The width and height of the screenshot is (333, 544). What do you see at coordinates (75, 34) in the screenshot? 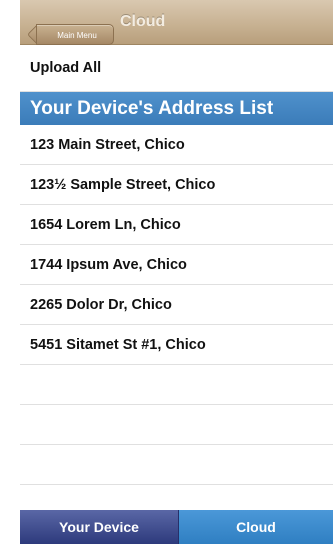
I see `main-menu-back-button: Main Menu` at bounding box center [75, 34].